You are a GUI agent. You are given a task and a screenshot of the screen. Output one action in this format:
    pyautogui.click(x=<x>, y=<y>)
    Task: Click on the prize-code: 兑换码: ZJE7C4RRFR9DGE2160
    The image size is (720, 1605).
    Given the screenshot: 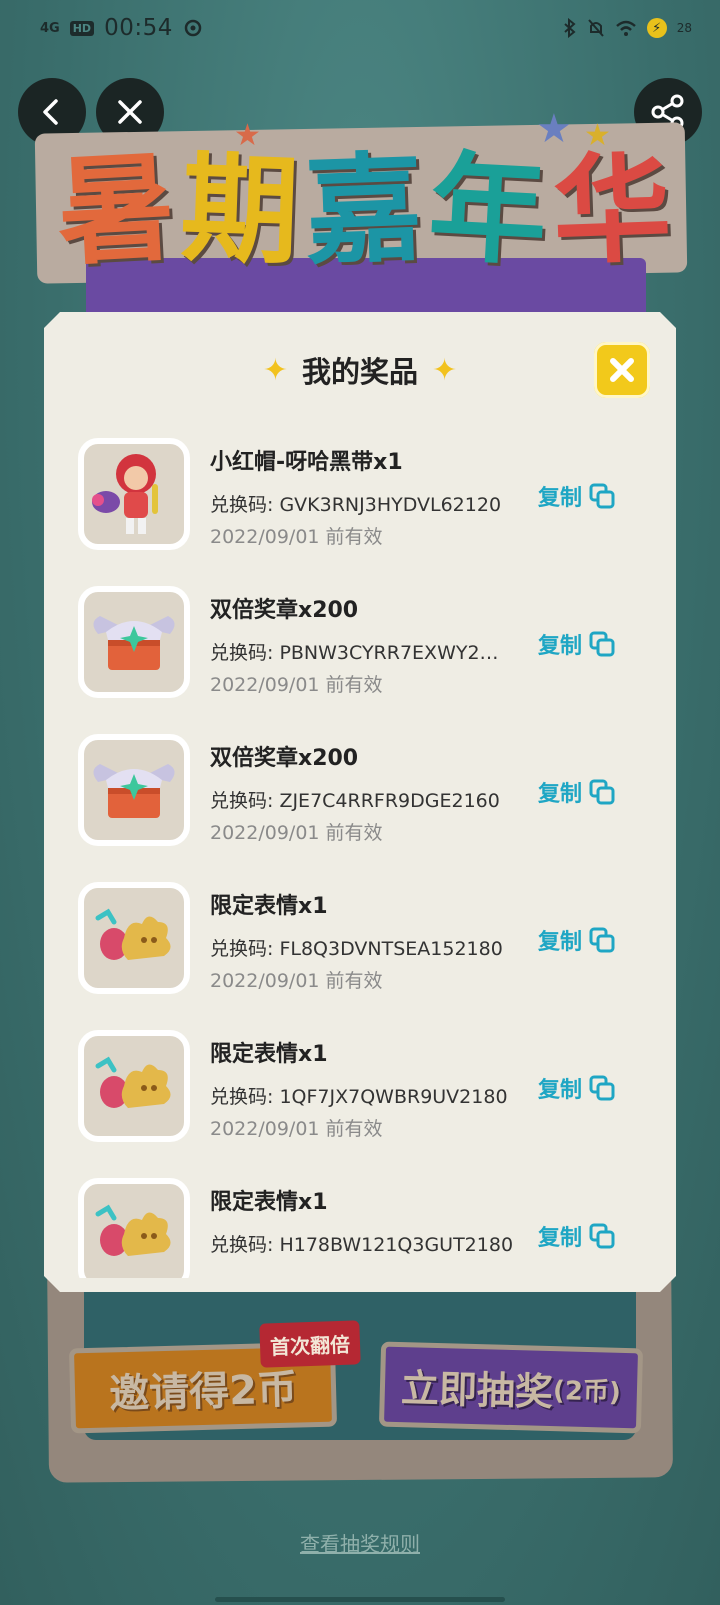 What is the action you would take?
    pyautogui.click(x=355, y=801)
    